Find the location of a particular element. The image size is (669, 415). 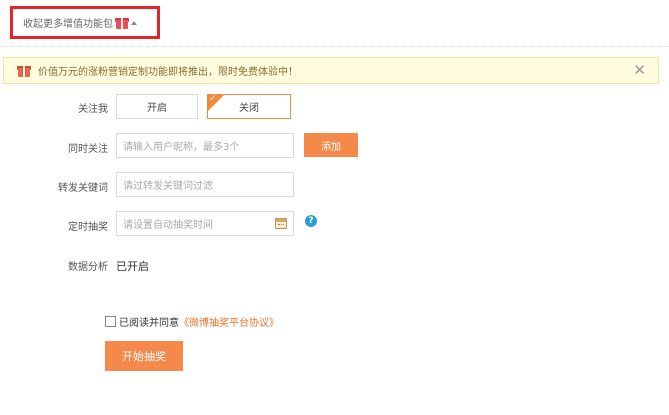

keyword-label: 转发关键词 is located at coordinates (83, 188).